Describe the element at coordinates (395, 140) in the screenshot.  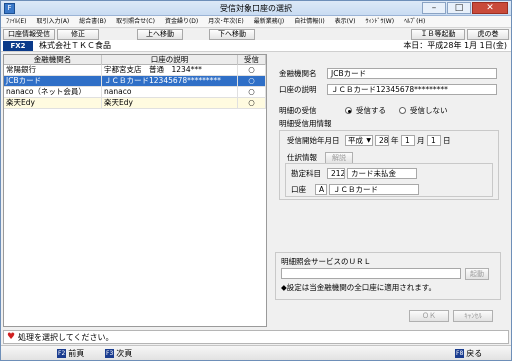
I see `year-unit: 年` at that location.